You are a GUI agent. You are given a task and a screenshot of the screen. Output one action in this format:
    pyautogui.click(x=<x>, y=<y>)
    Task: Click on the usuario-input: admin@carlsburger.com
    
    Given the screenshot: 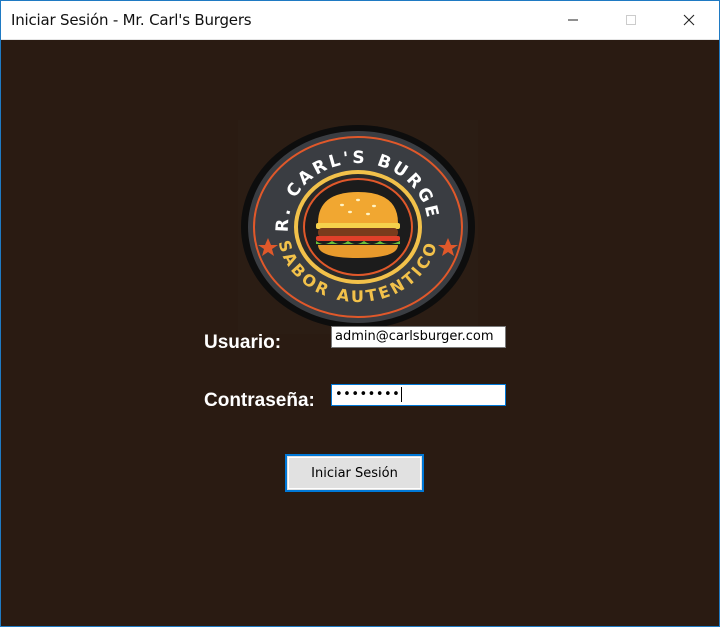 What is the action you would take?
    pyautogui.click(x=418, y=337)
    